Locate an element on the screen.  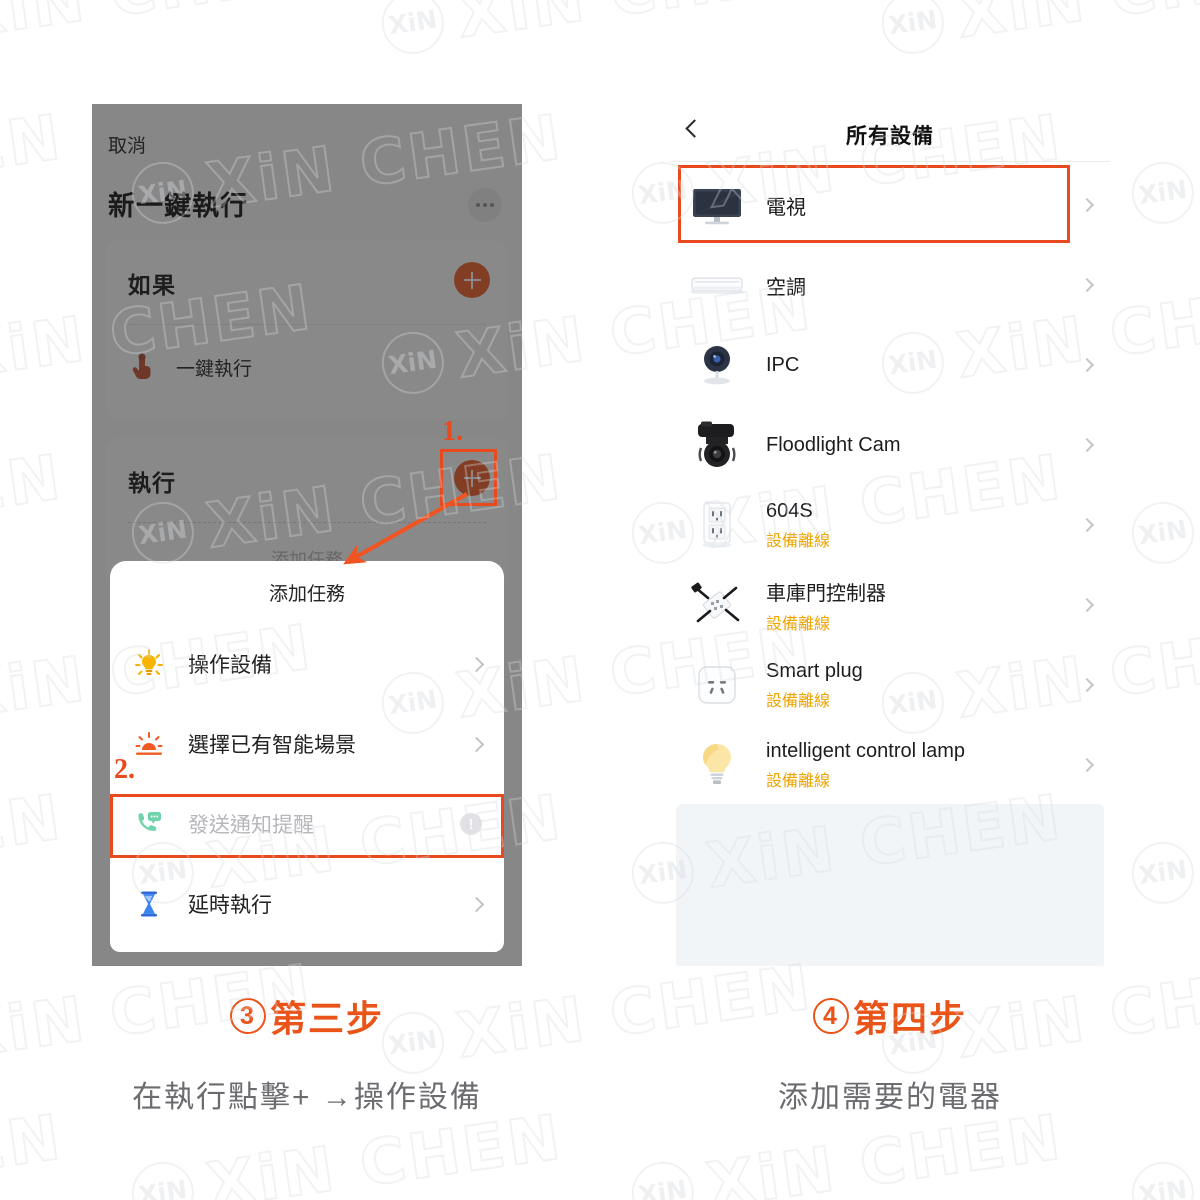
sheet-item-label: 選擇已有智能場景 is located at coordinates (272, 745).